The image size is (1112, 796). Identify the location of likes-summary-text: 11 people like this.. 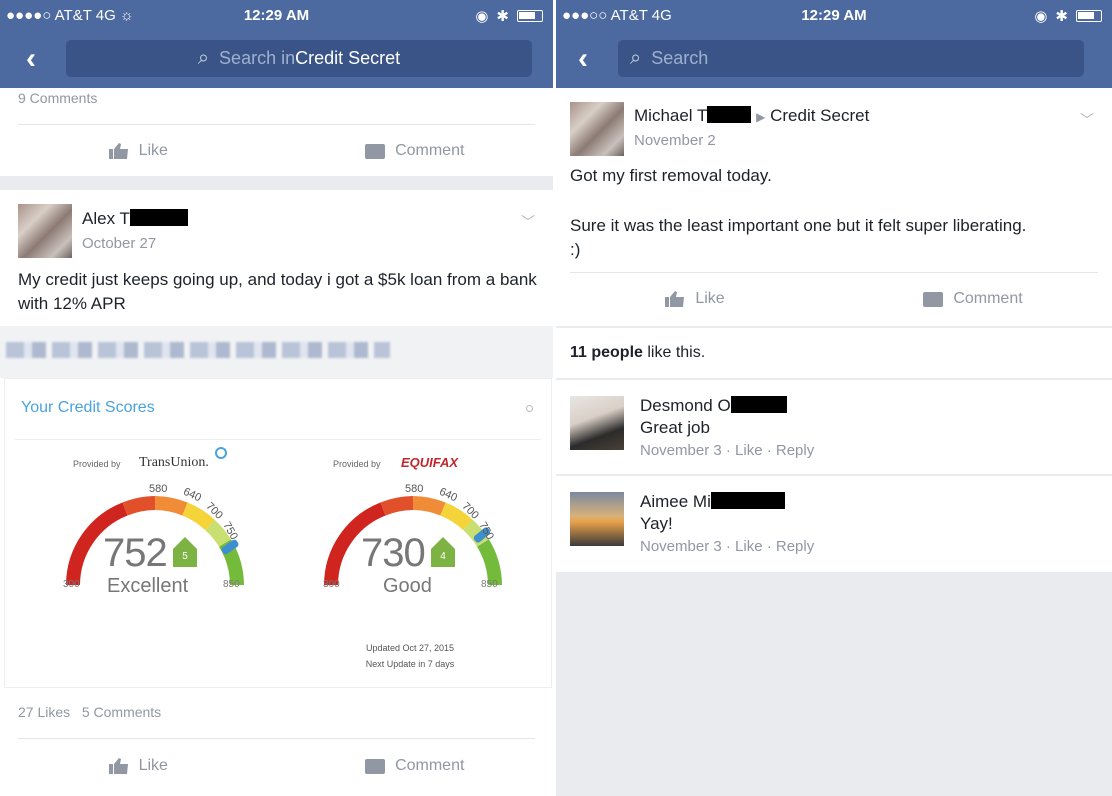
(637, 353).